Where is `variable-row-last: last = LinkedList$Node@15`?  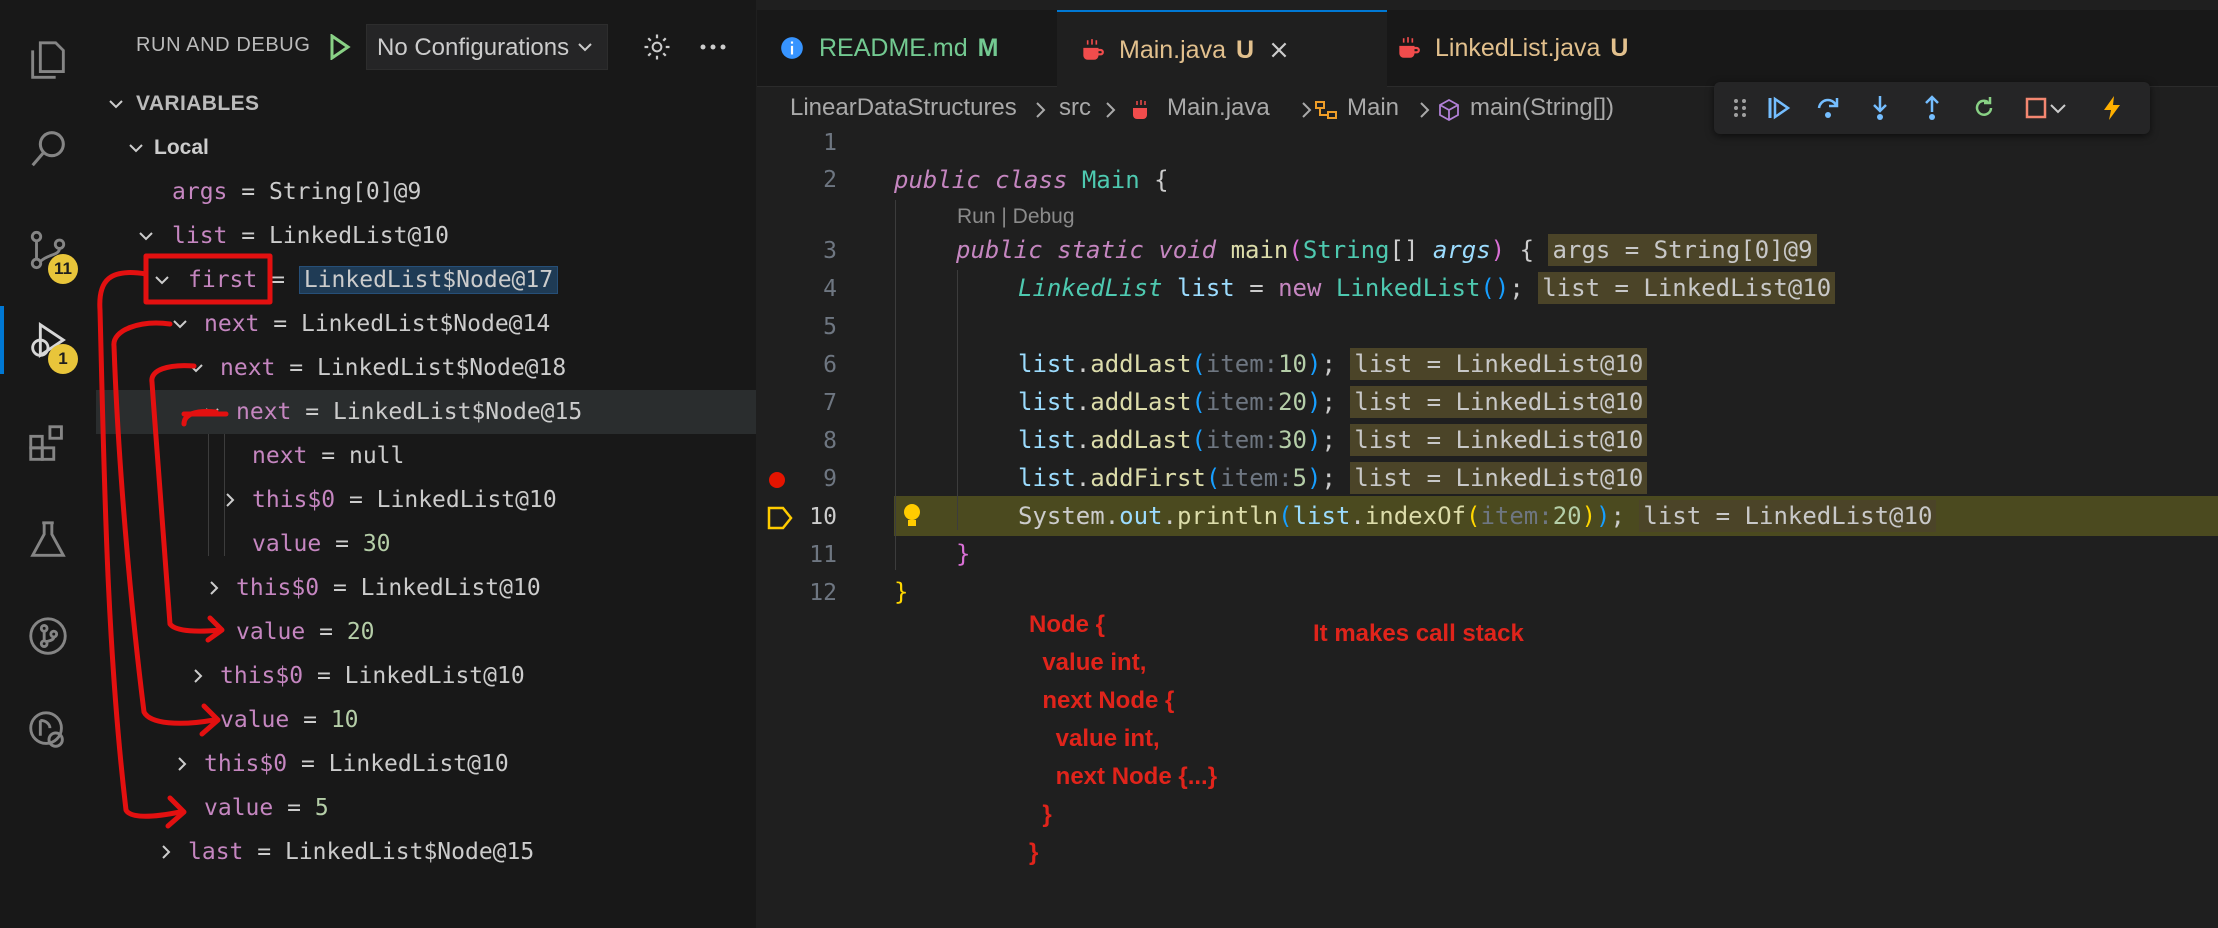
variable-row-last: last = LinkedList$Node@15 is located at coordinates (426, 852).